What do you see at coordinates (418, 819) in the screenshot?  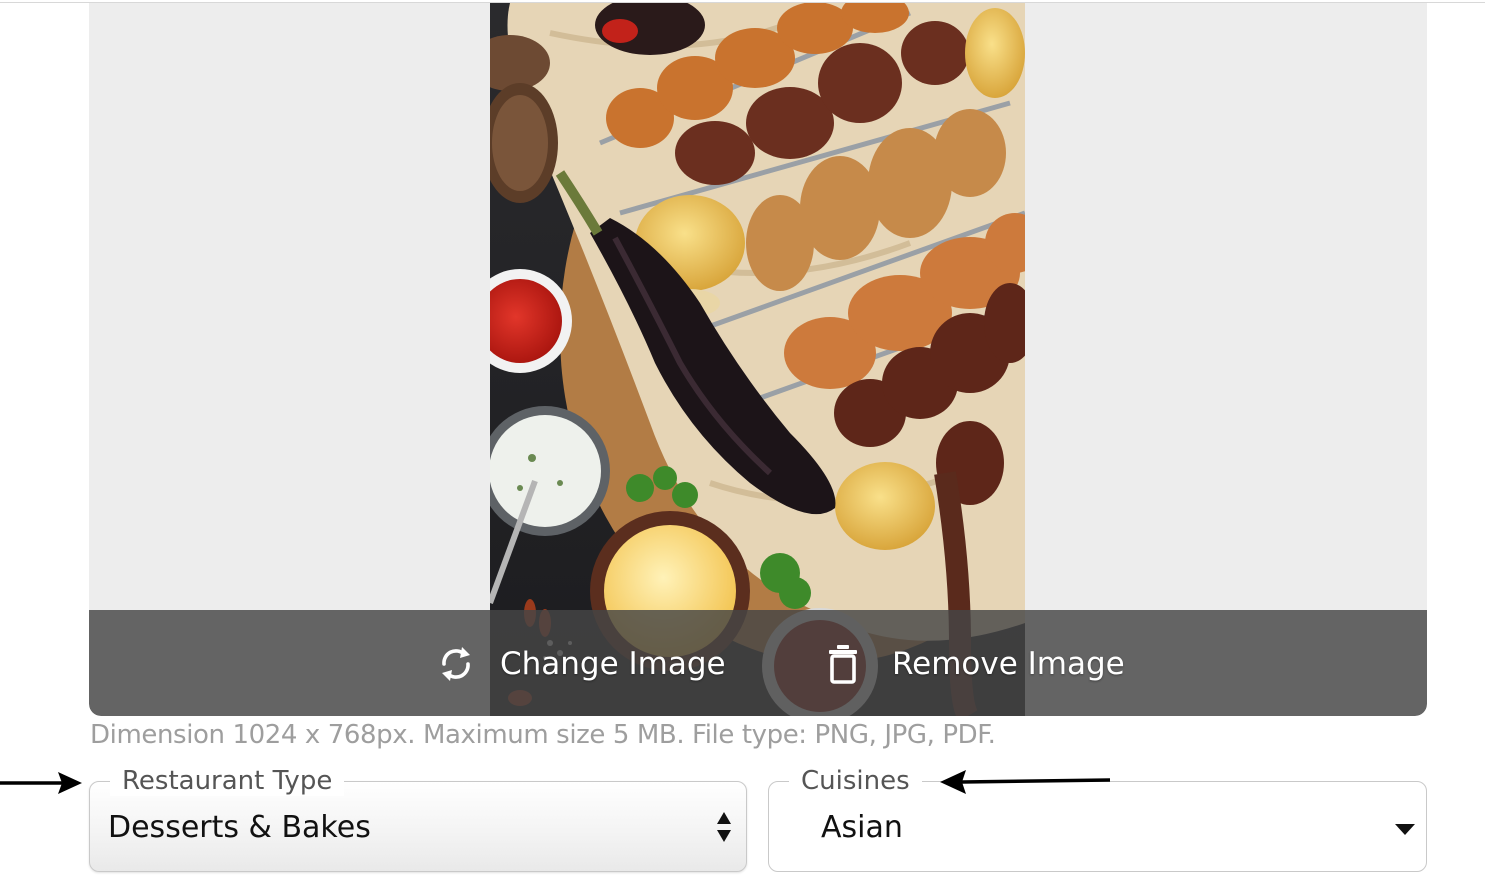 I see `restaurant-type-select: Restaurant Type Desserts & Bakes` at bounding box center [418, 819].